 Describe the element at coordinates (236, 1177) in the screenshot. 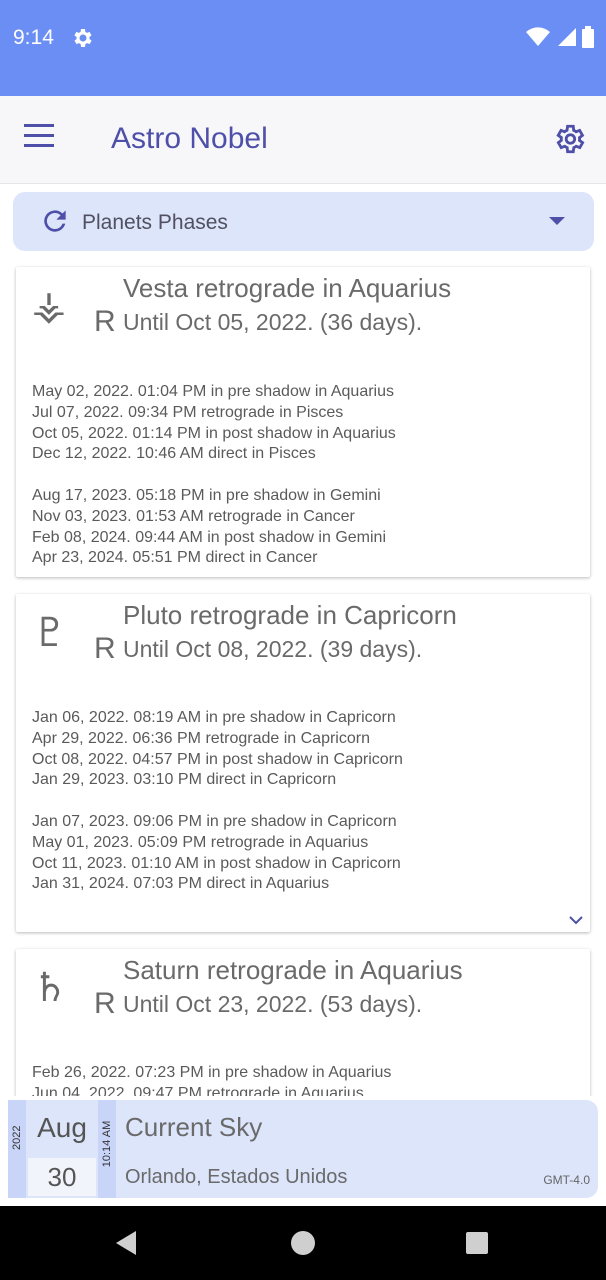

I see `location-label: Orlando, Estados Unidos` at that location.